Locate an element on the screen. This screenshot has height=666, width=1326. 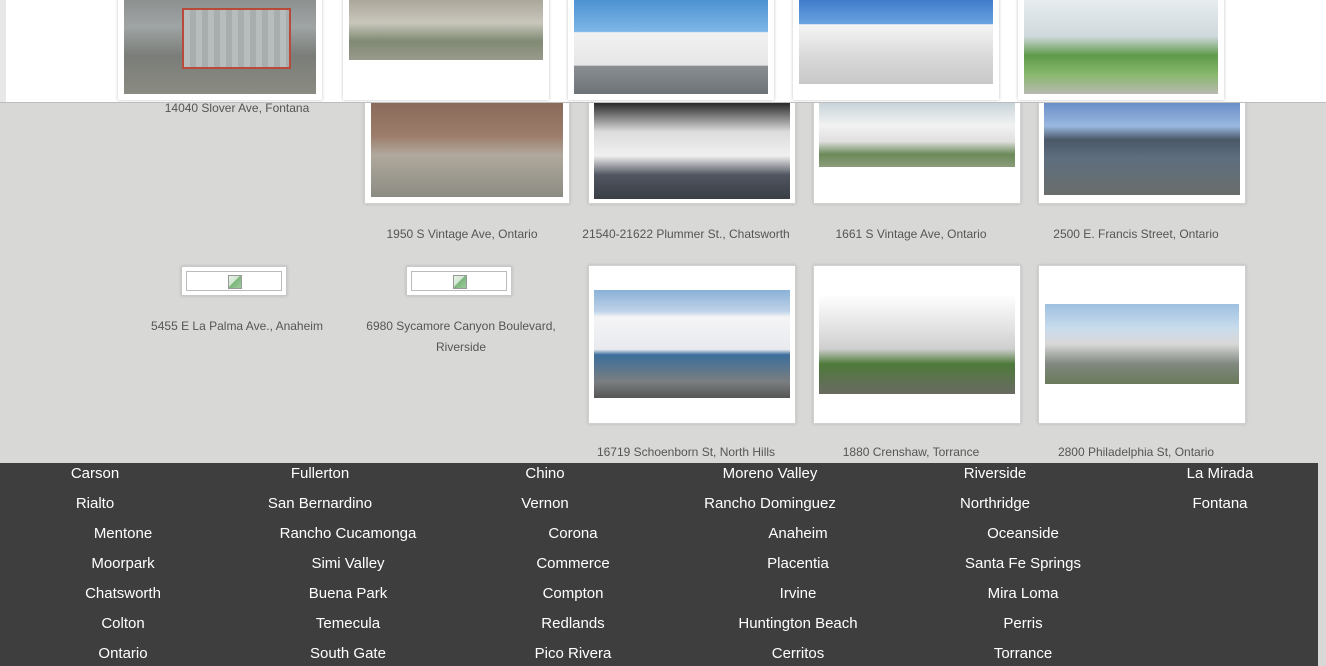
city-link: San Bernardino is located at coordinates (320, 504).